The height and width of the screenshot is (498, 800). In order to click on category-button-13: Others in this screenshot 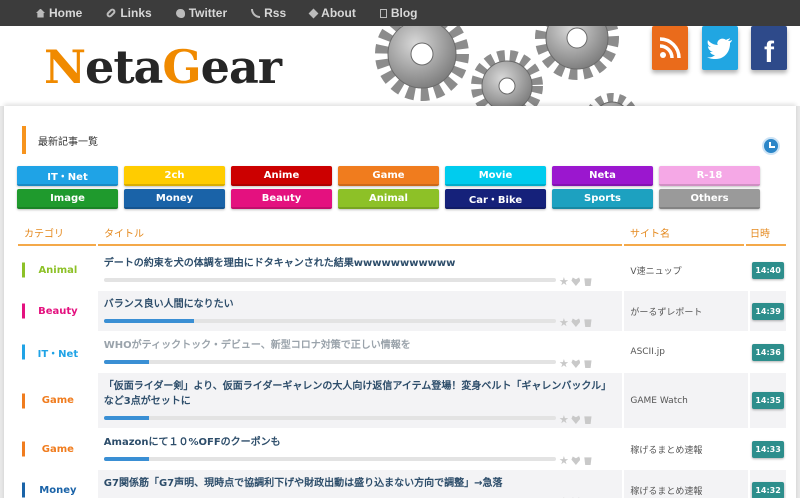, I will do `click(709, 199)`.